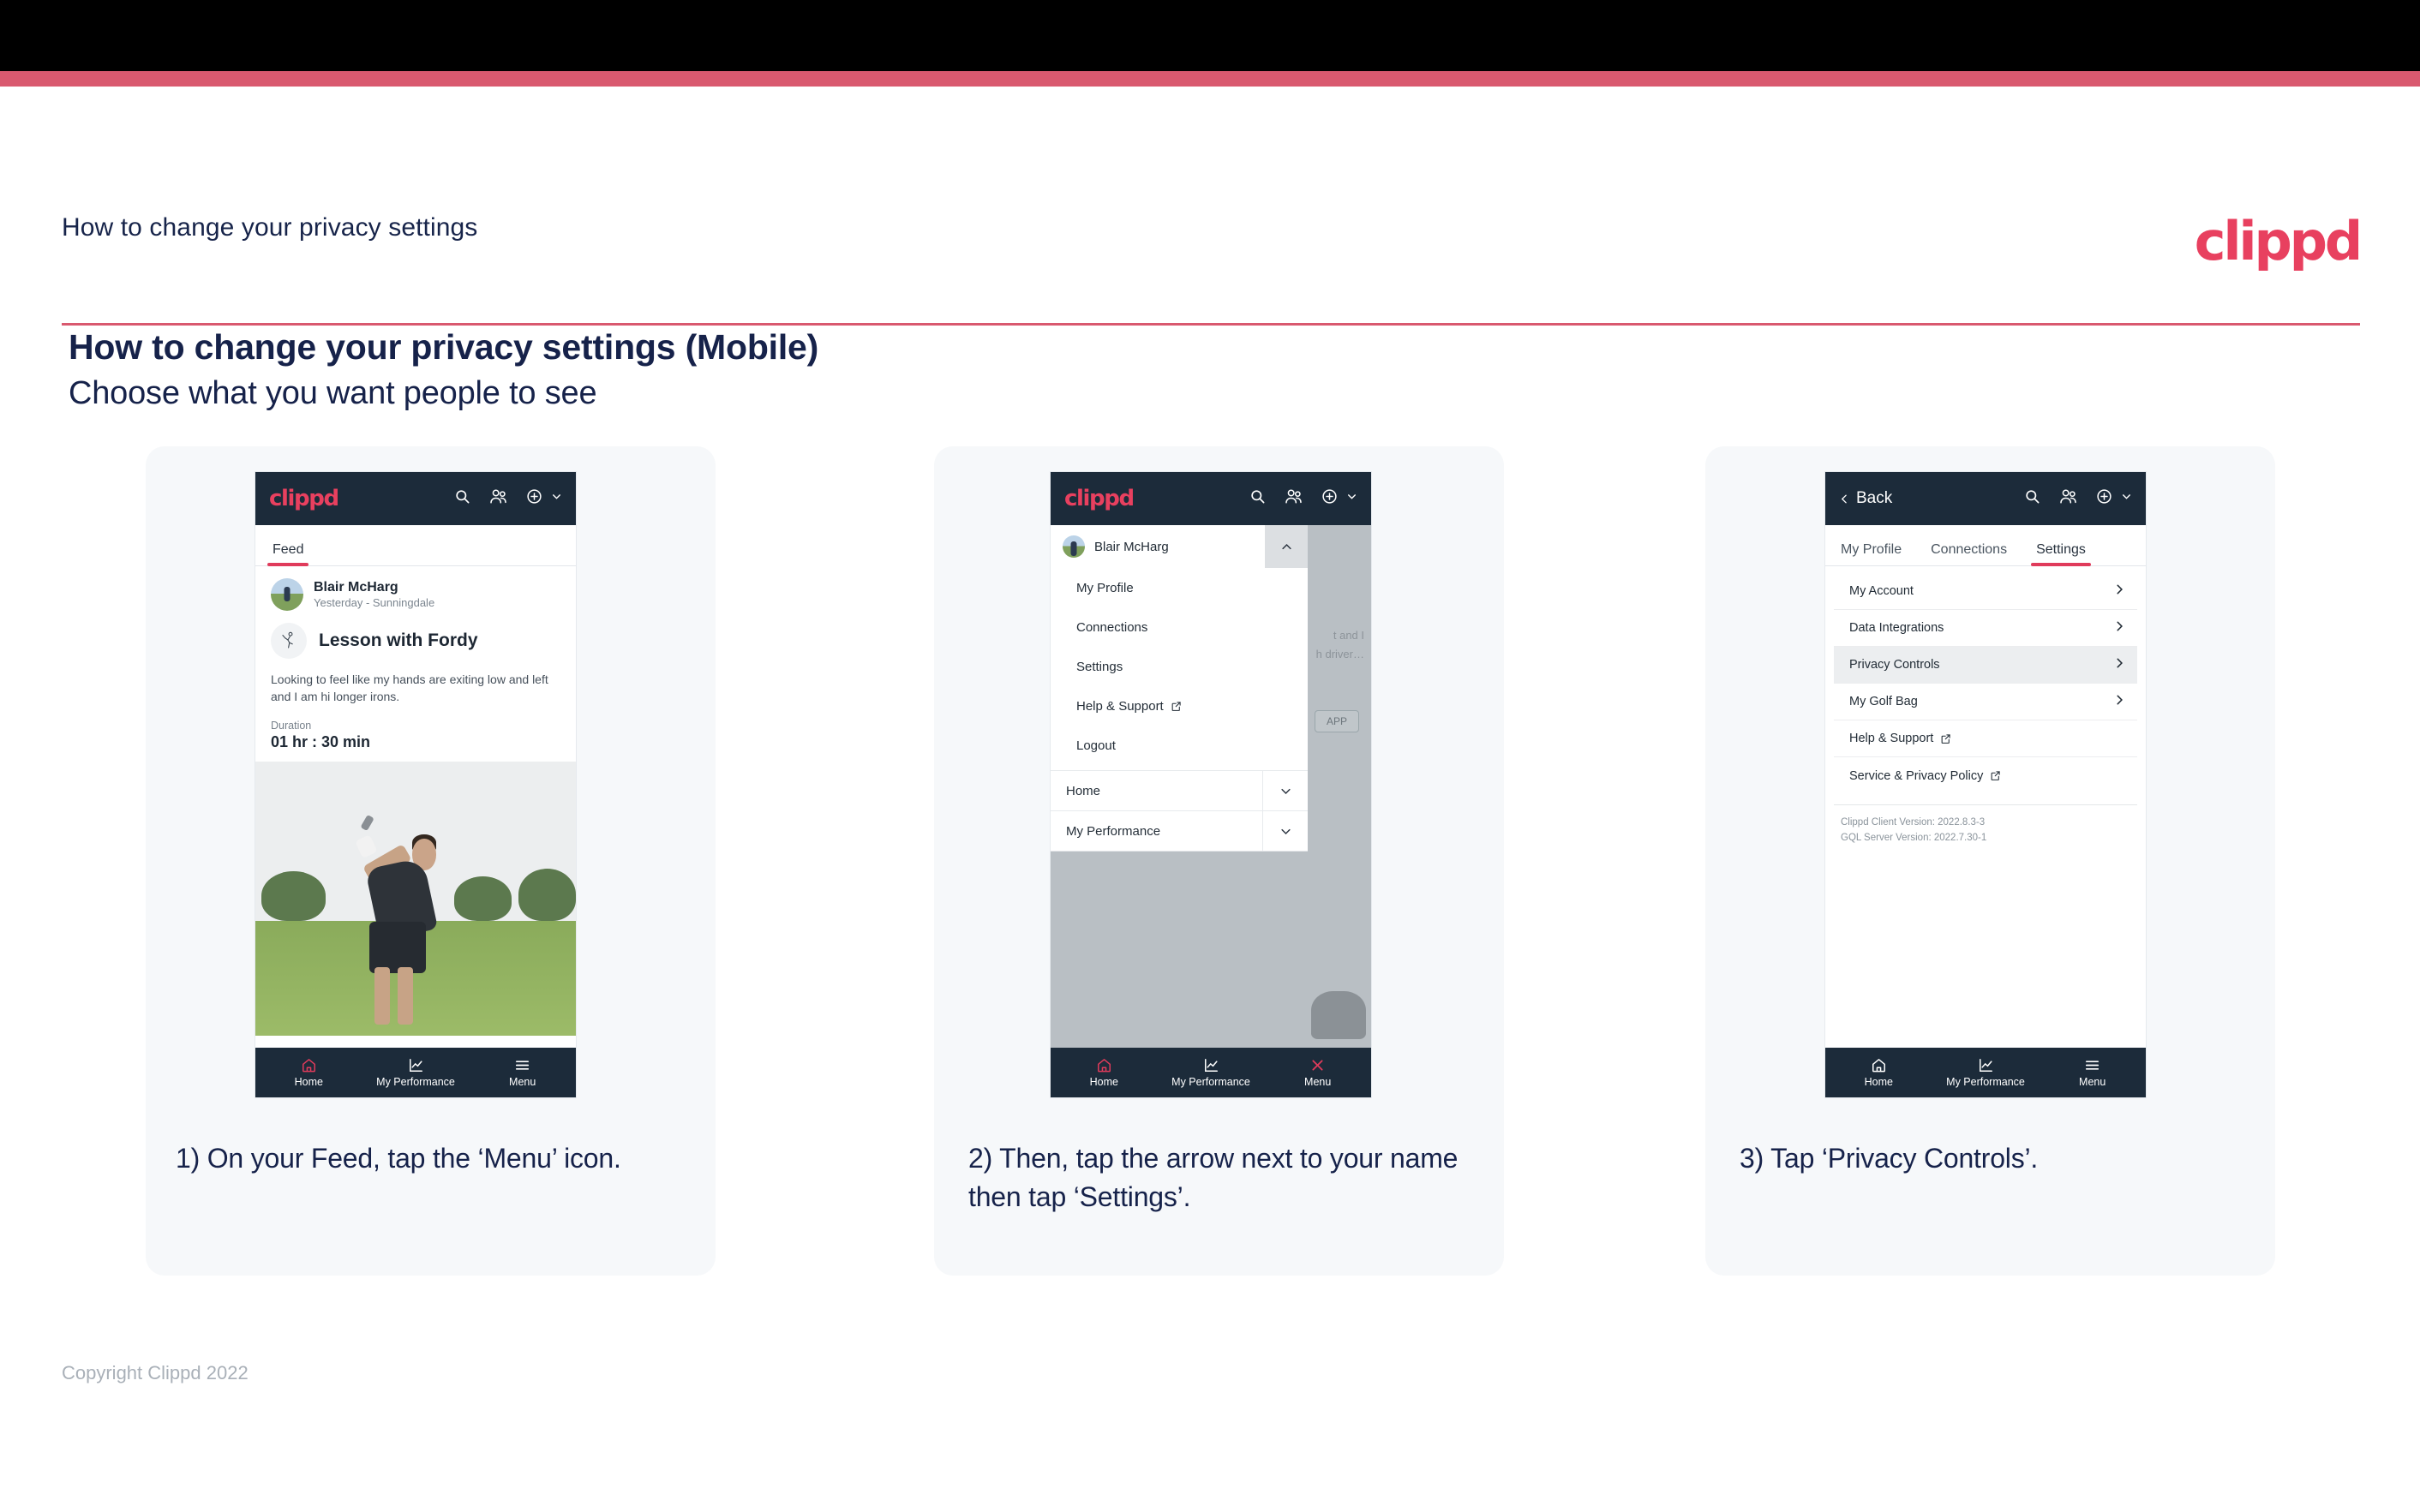 The width and height of the screenshot is (2420, 1512). What do you see at coordinates (1179, 666) in the screenshot?
I see `menu-item-settings: Settings` at bounding box center [1179, 666].